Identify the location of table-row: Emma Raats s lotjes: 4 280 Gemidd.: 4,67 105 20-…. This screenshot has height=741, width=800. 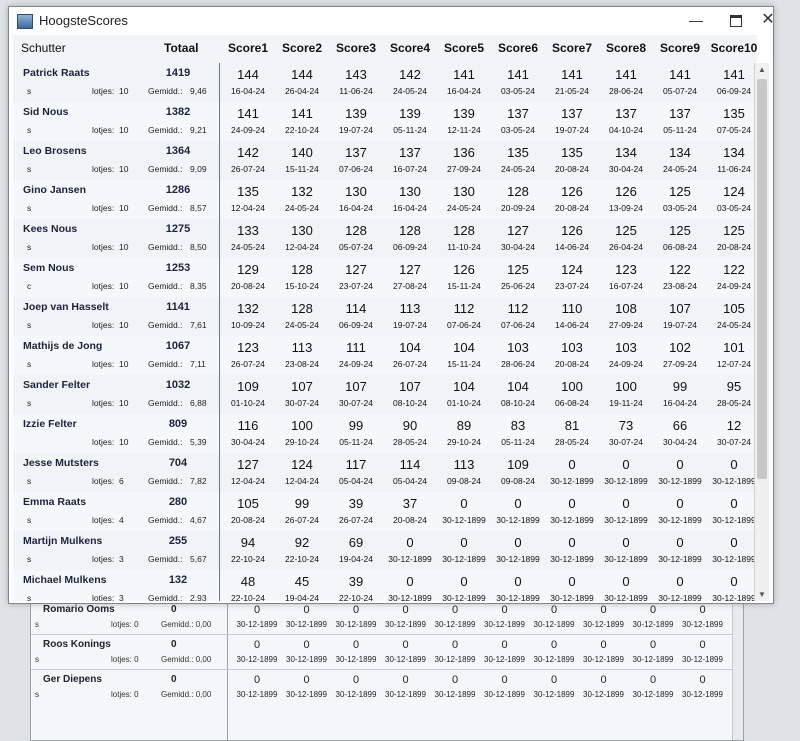
(385, 512).